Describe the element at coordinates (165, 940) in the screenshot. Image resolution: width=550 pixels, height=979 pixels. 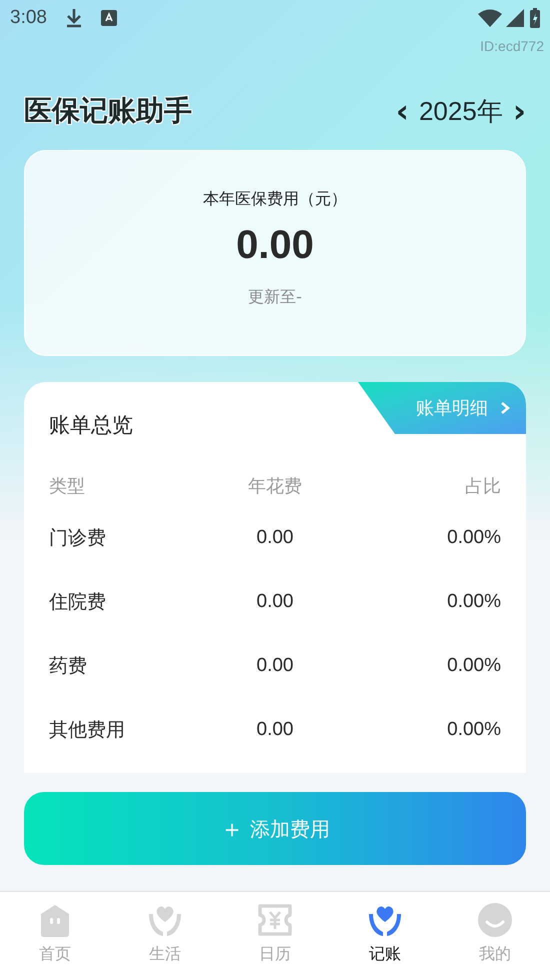
I see `nav-tab: 生活` at that location.